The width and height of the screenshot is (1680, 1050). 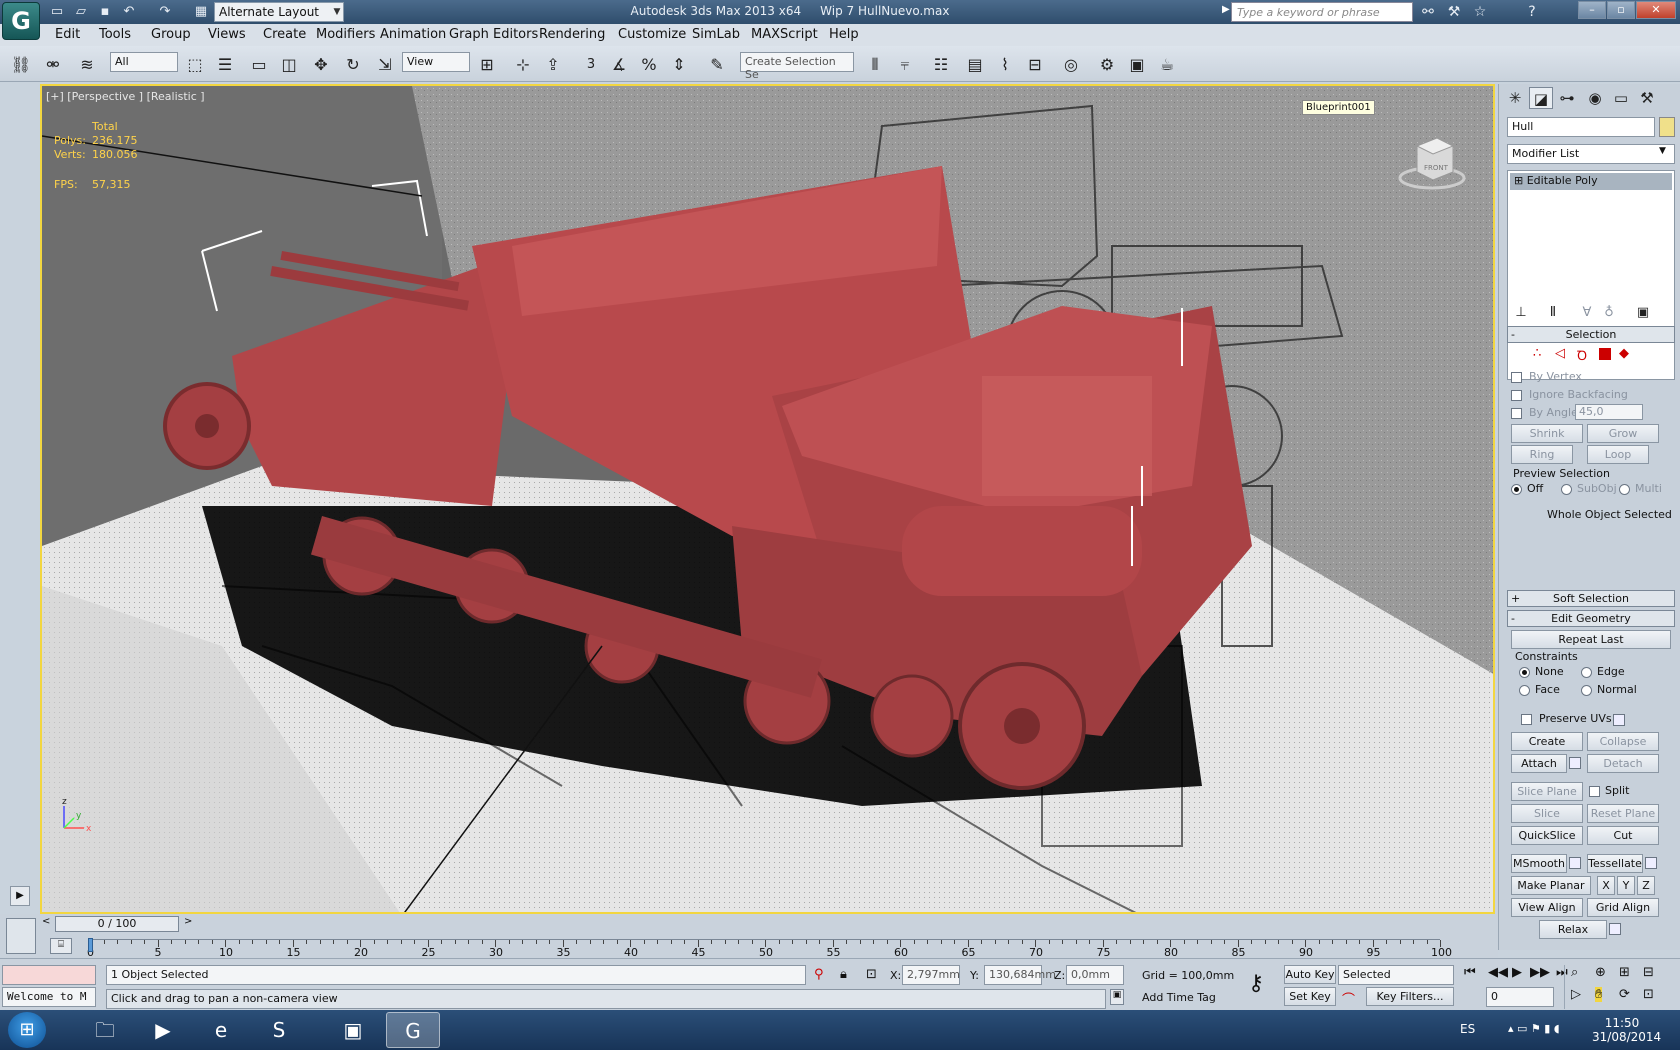 What do you see at coordinates (1524, 672) in the screenshot?
I see `constraint-none-radio` at bounding box center [1524, 672].